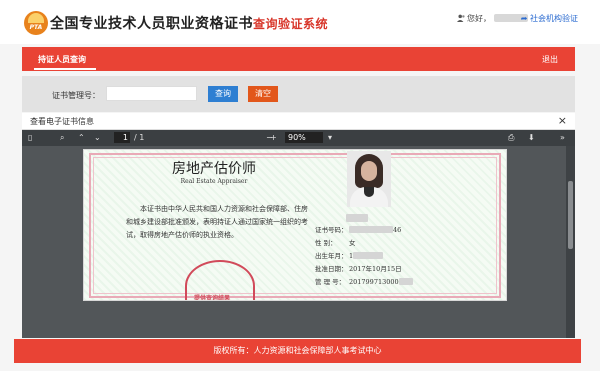  Describe the element at coordinates (479, 18) in the screenshot. I see `greeting-text: 您好，` at that location.